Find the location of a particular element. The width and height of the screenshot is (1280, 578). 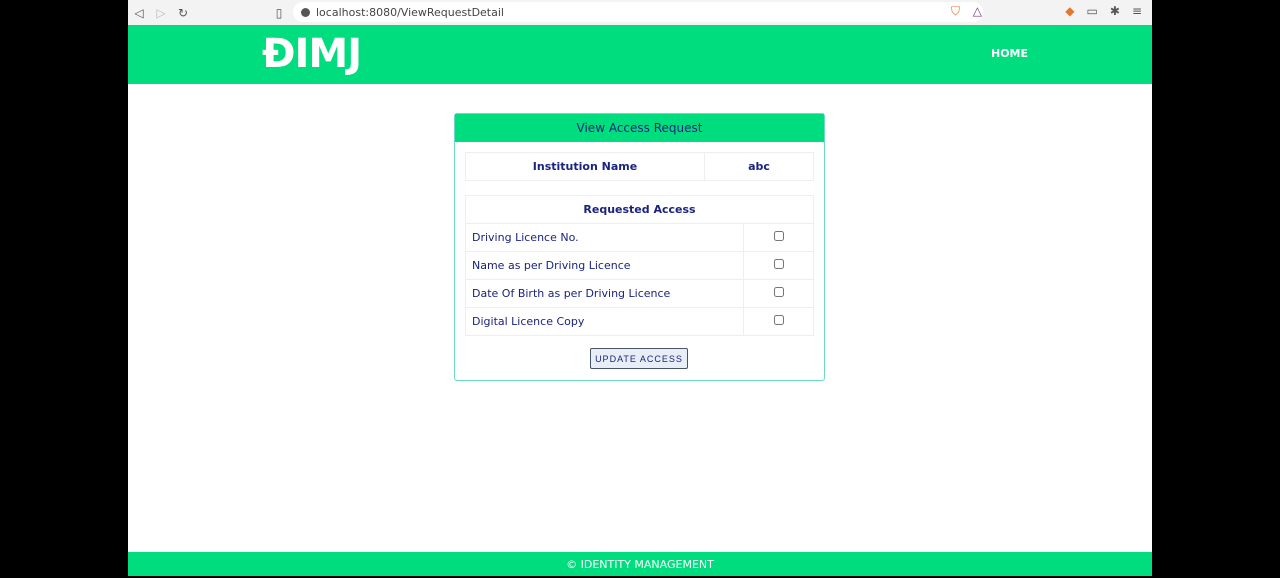

institution-table: Institution Name abc is located at coordinates (639, 166).